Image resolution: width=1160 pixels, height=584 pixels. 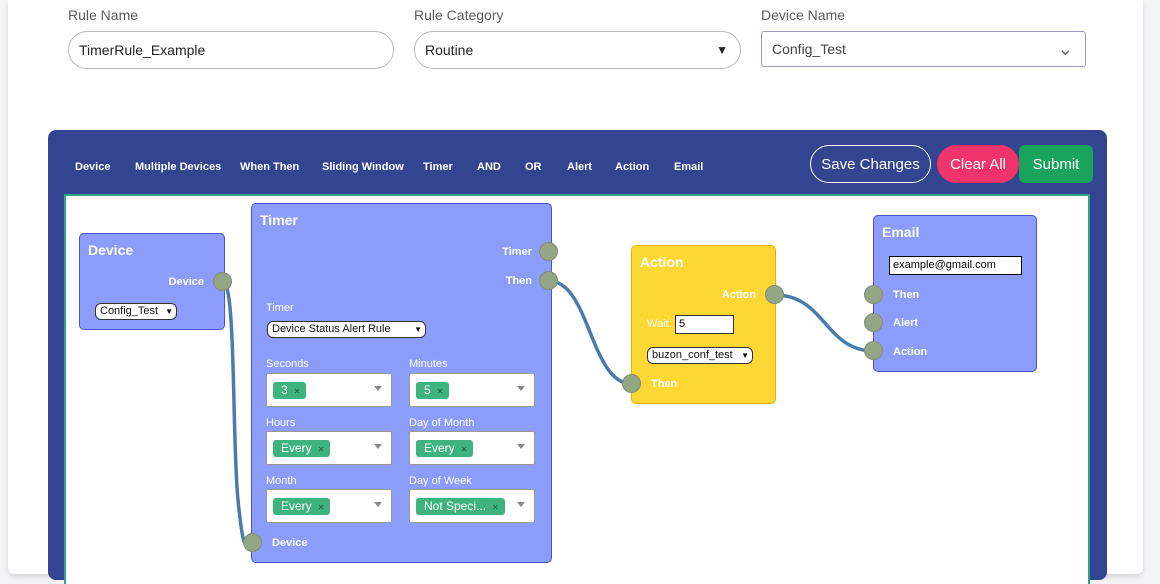 I want to click on action-node-title: Action, so click(x=662, y=262).